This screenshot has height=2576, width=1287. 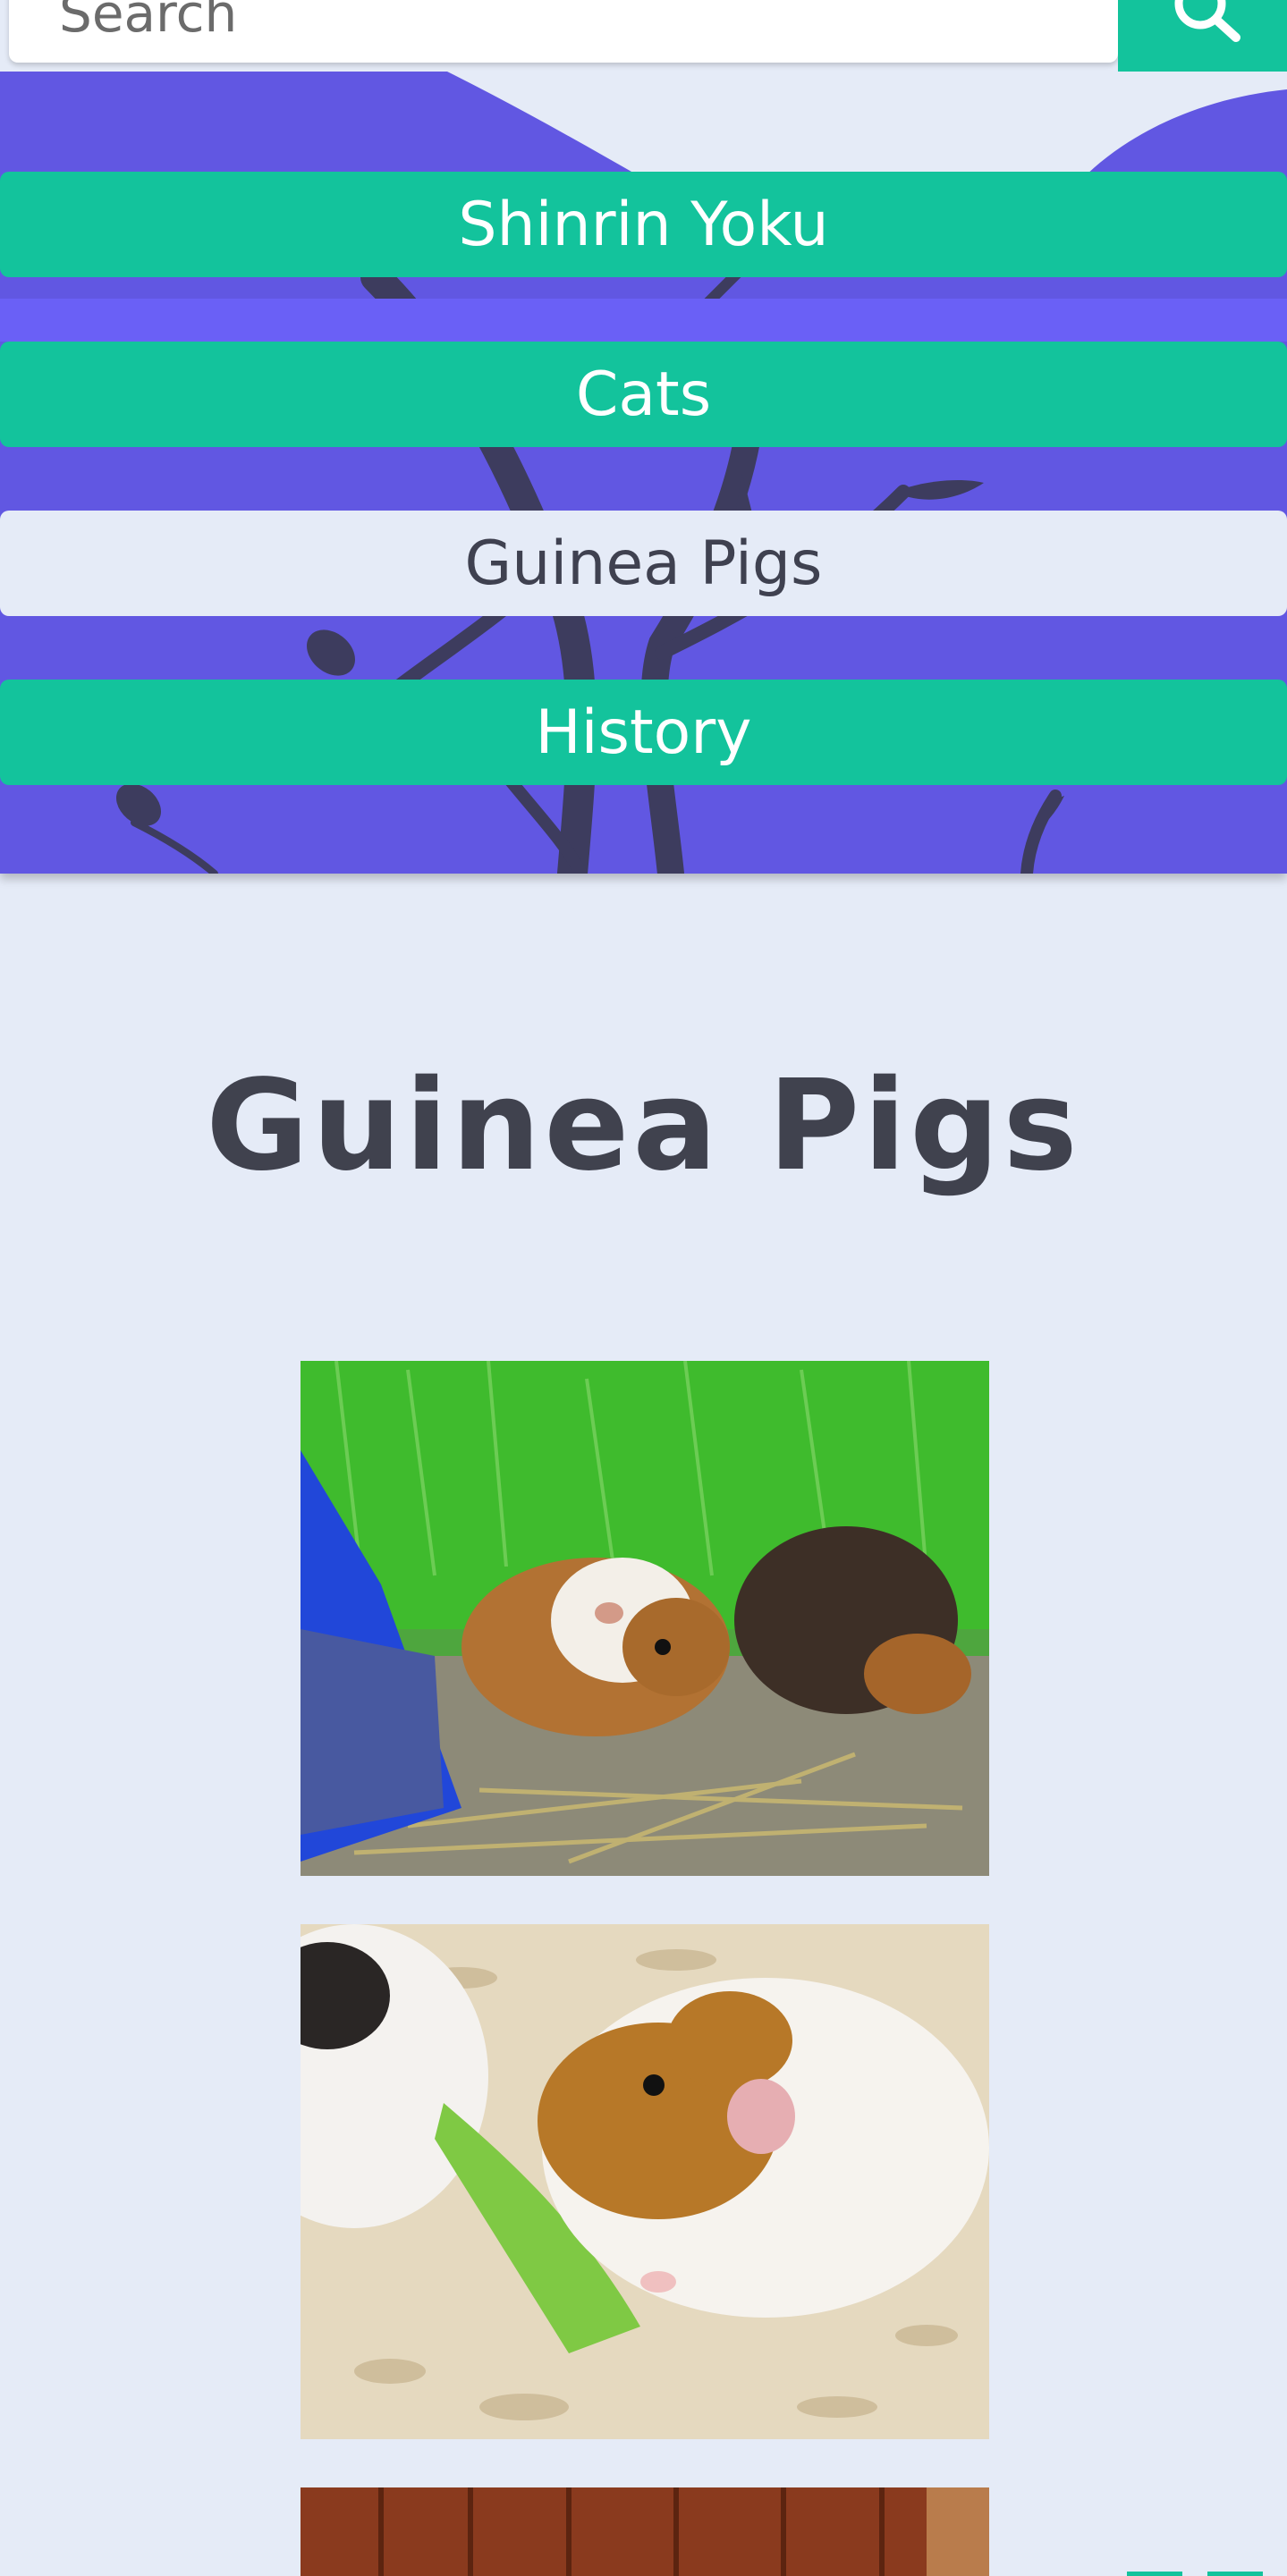 What do you see at coordinates (563, 31) in the screenshot?
I see `search-input` at bounding box center [563, 31].